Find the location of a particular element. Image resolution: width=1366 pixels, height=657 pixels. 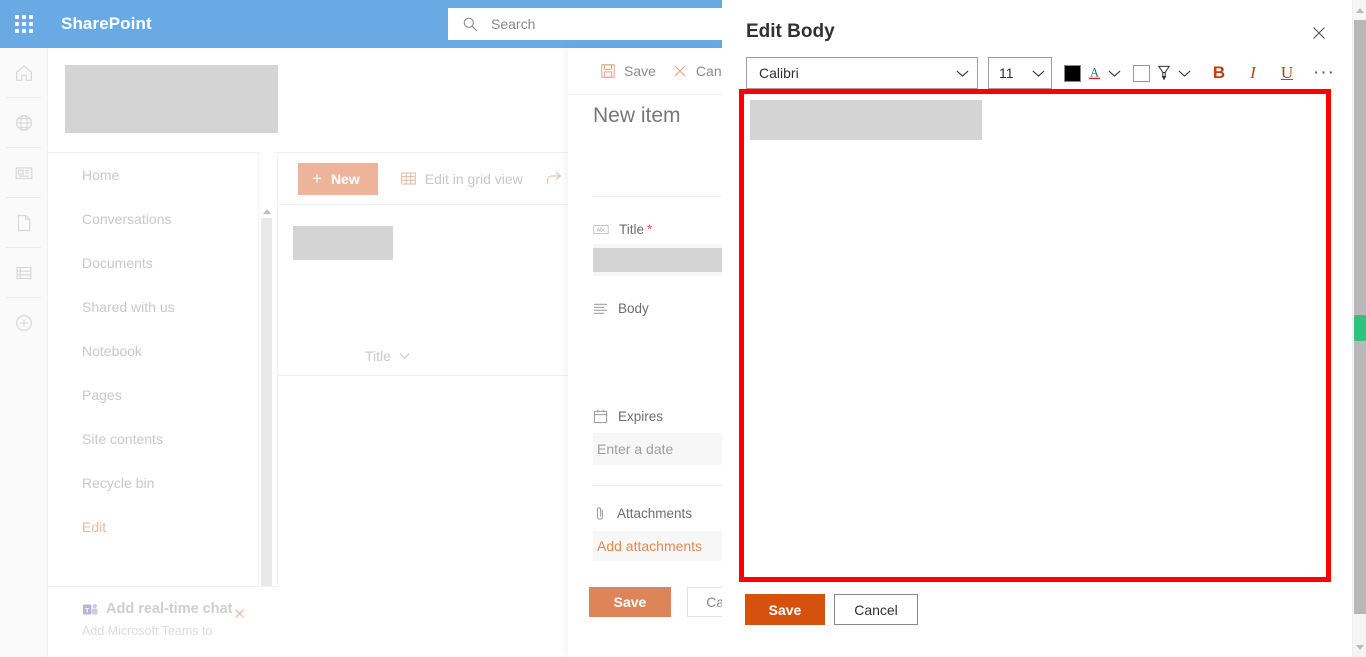

globe-icon is located at coordinates (24, 122).